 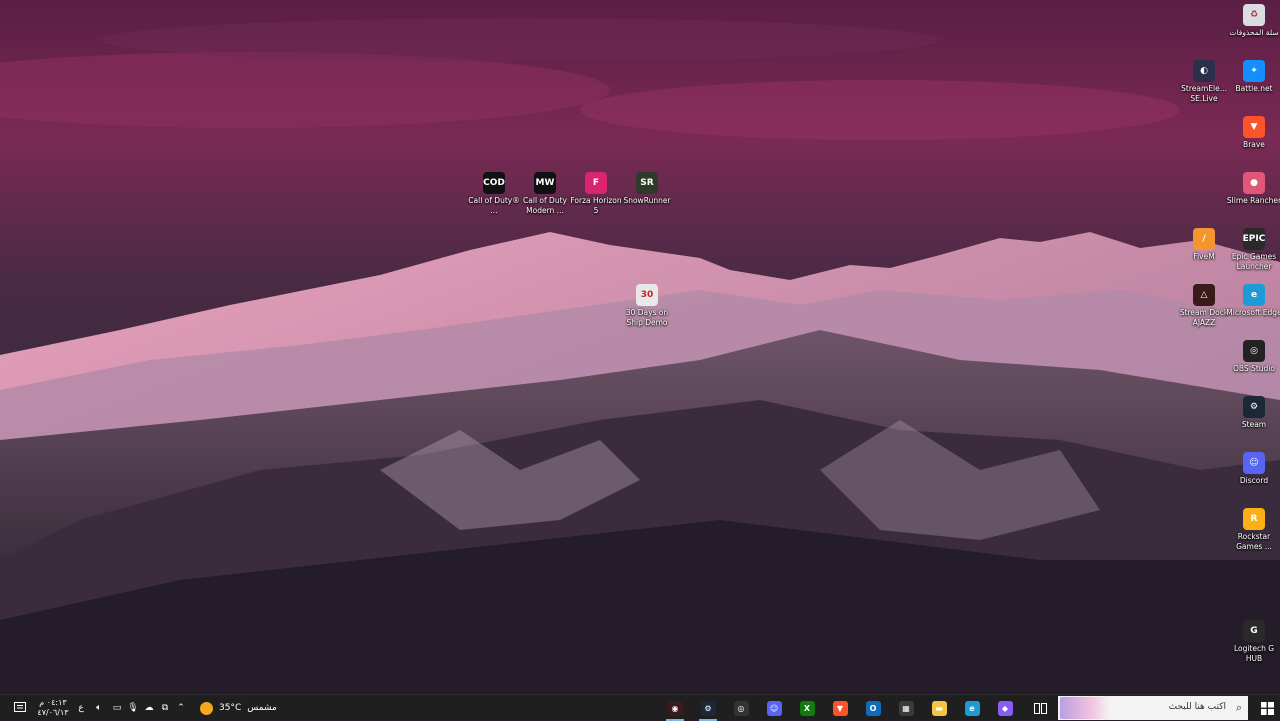 I want to click on taskbar-app-outlook: O, so click(x=873, y=708).